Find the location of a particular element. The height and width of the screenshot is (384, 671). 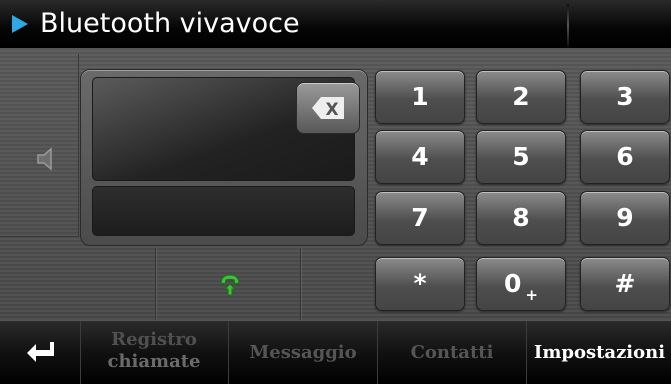

key-1: 1 is located at coordinates (420, 97).